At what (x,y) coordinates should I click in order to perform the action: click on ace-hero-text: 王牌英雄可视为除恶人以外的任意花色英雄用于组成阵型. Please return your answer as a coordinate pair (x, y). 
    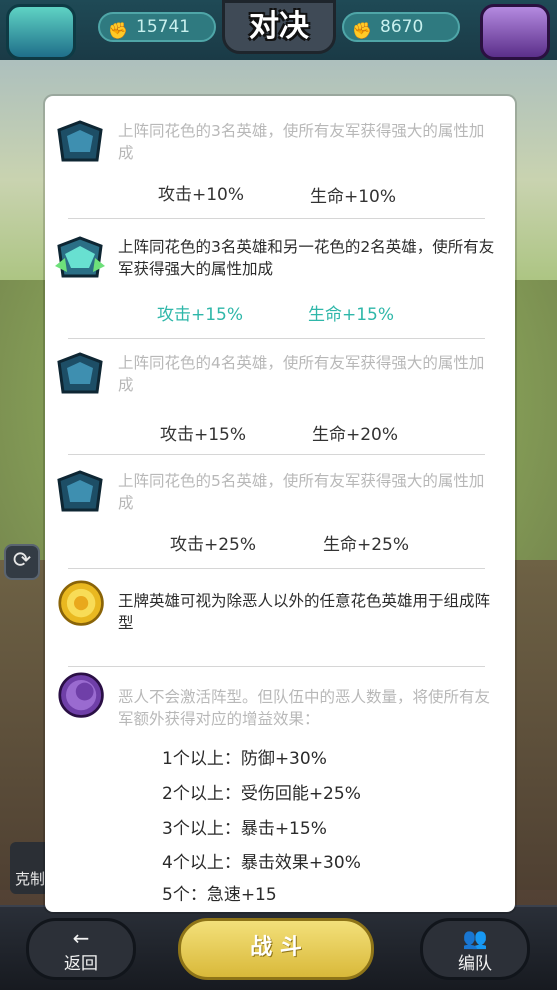
    Looking at the image, I should click on (304, 612).